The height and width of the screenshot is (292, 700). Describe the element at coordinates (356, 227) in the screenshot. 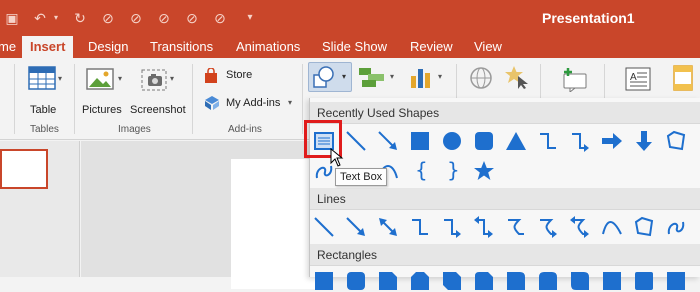

I see `arrow-shape-icon` at that location.